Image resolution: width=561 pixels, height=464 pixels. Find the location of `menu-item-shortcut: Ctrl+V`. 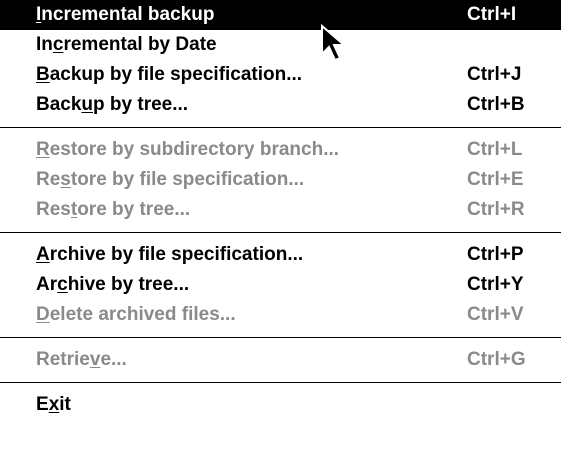

menu-item-shortcut: Ctrl+V is located at coordinates (495, 314).